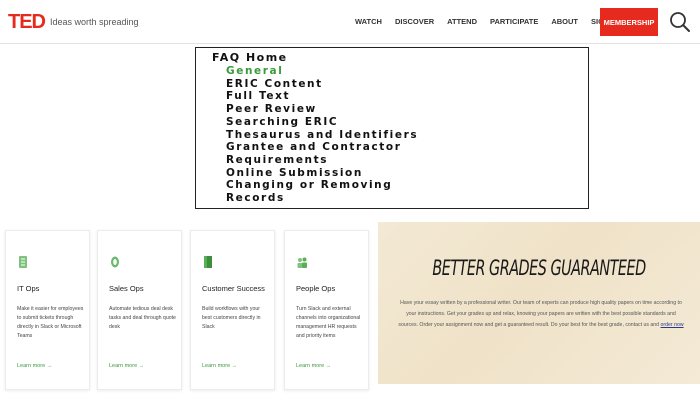 The width and height of the screenshot is (700, 400). What do you see at coordinates (302, 262) in the screenshot?
I see `people-icon` at bounding box center [302, 262].